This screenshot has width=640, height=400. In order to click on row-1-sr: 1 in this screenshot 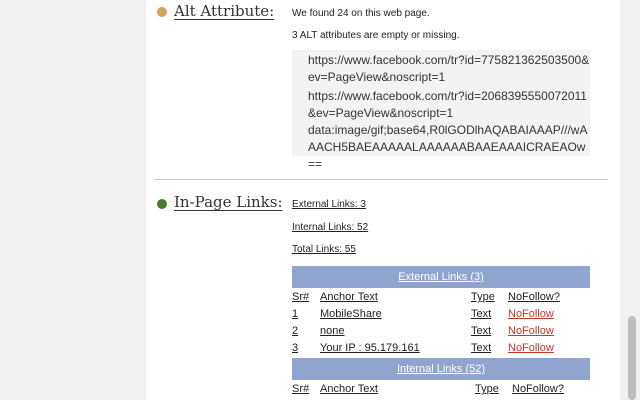, I will do `click(295, 314)`.